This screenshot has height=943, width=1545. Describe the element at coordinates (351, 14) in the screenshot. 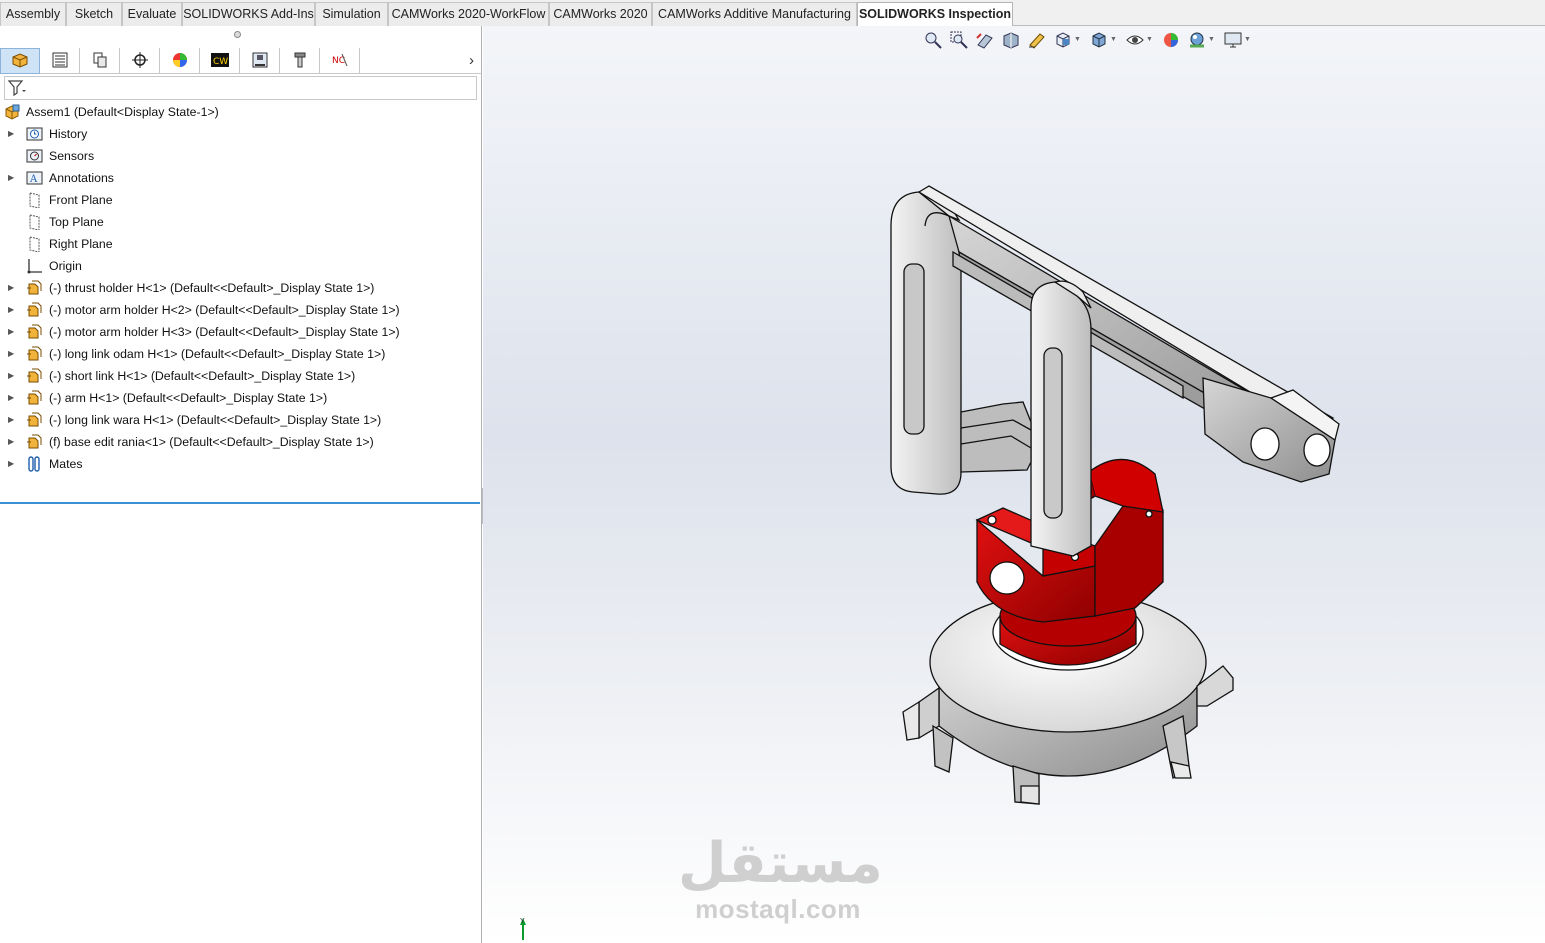

I see `ribbon-tab-simulation: Simulation` at that location.